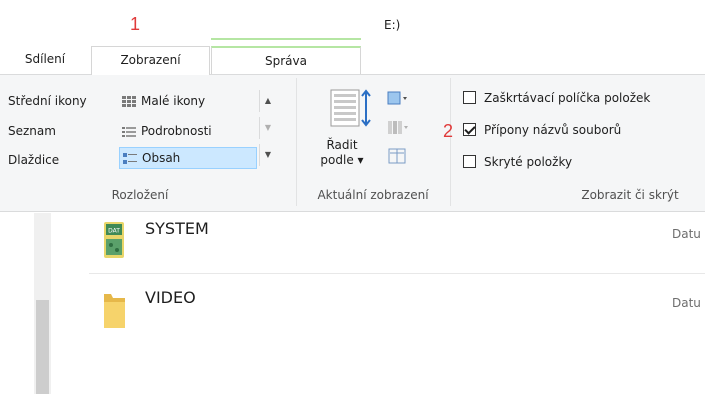 This screenshot has height=394, width=705. I want to click on hidden-items-checkbox, so click(469, 161).